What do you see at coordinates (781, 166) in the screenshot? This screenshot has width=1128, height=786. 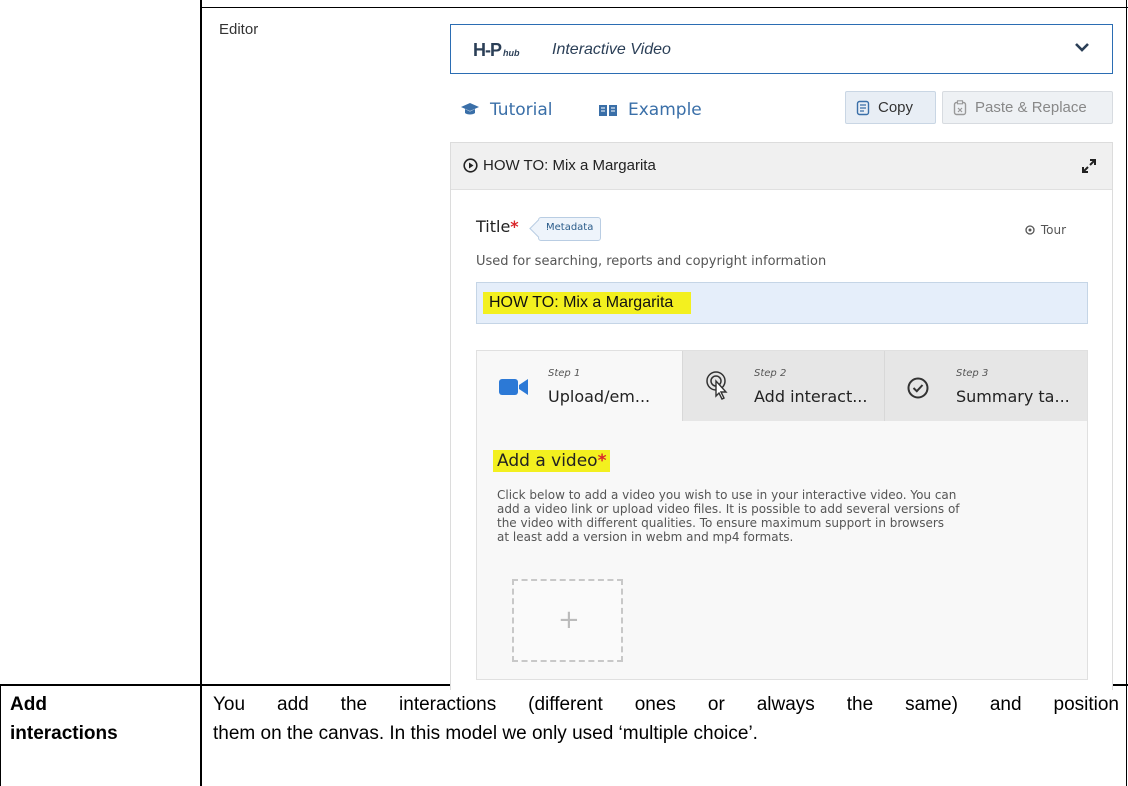 I see `panel-header: HOW TO: Mix a Margarita` at bounding box center [781, 166].